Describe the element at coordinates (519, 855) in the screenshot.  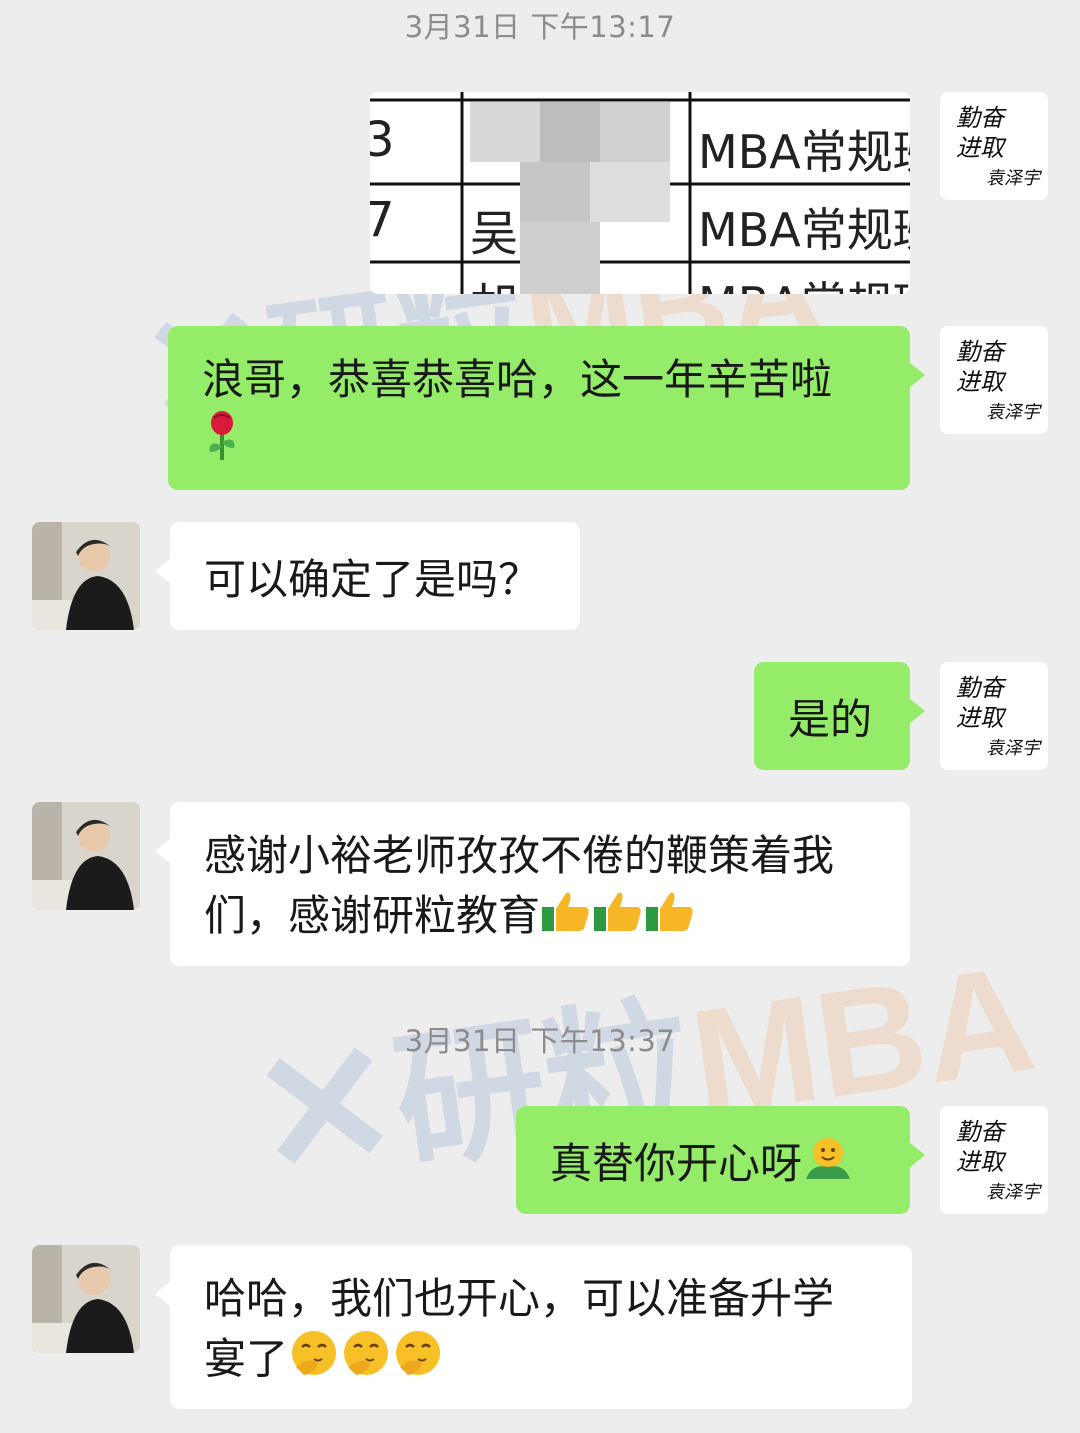
I see `message-text: 感谢小裕老师孜孜不倦的鞭策着我` at that location.